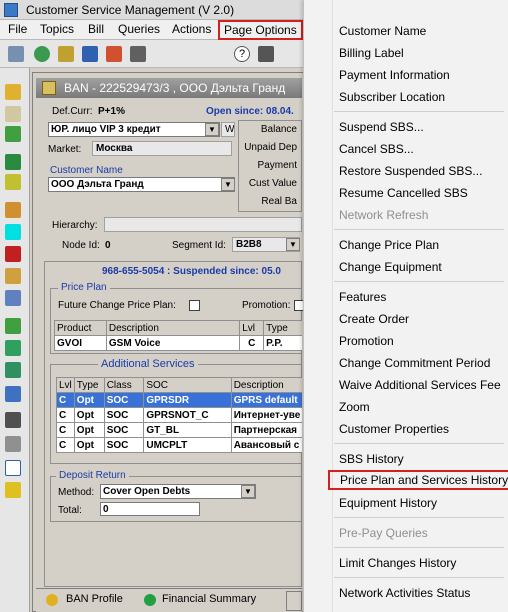 This screenshot has width=508, height=612. What do you see at coordinates (141, 184) in the screenshot?
I see `customer-name-field: ООО Дэльта Гранд` at bounding box center [141, 184].